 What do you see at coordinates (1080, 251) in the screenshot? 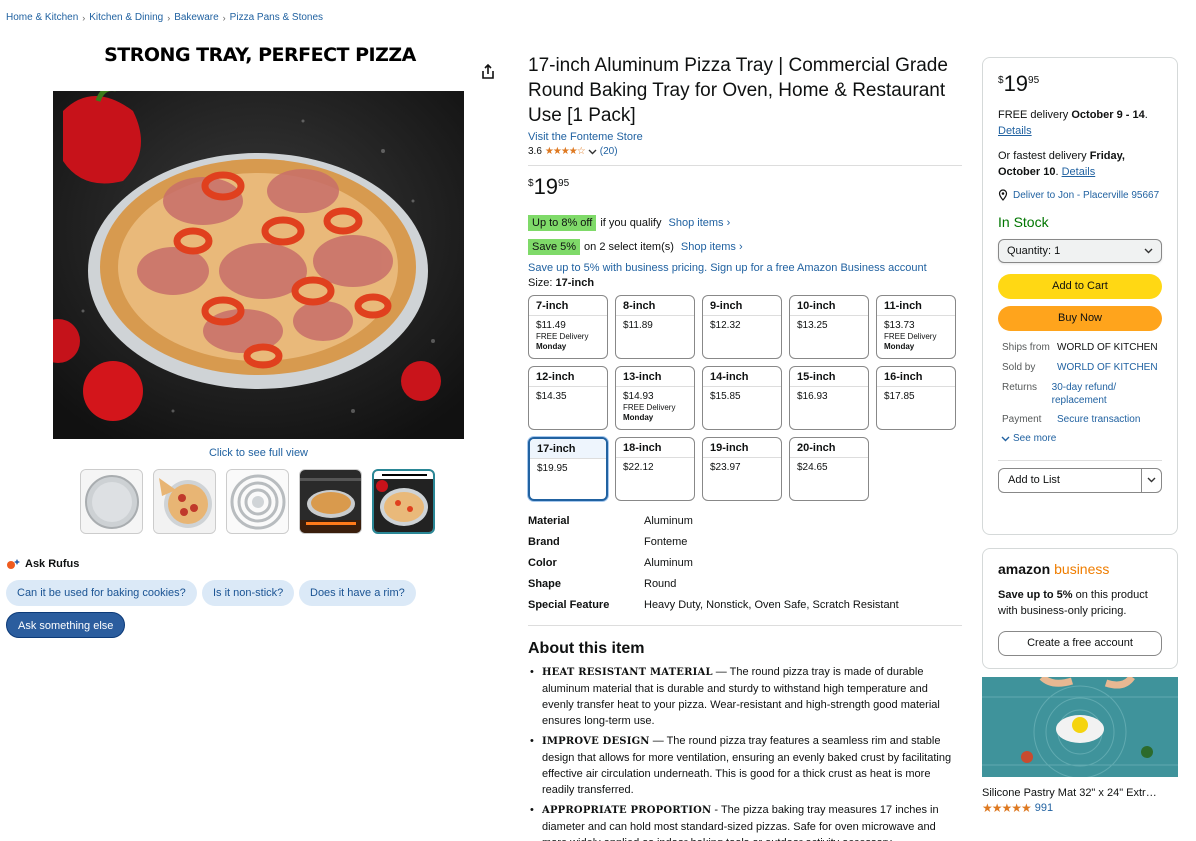
I see `quantity-dropdown: Quantity: 1` at bounding box center [1080, 251].